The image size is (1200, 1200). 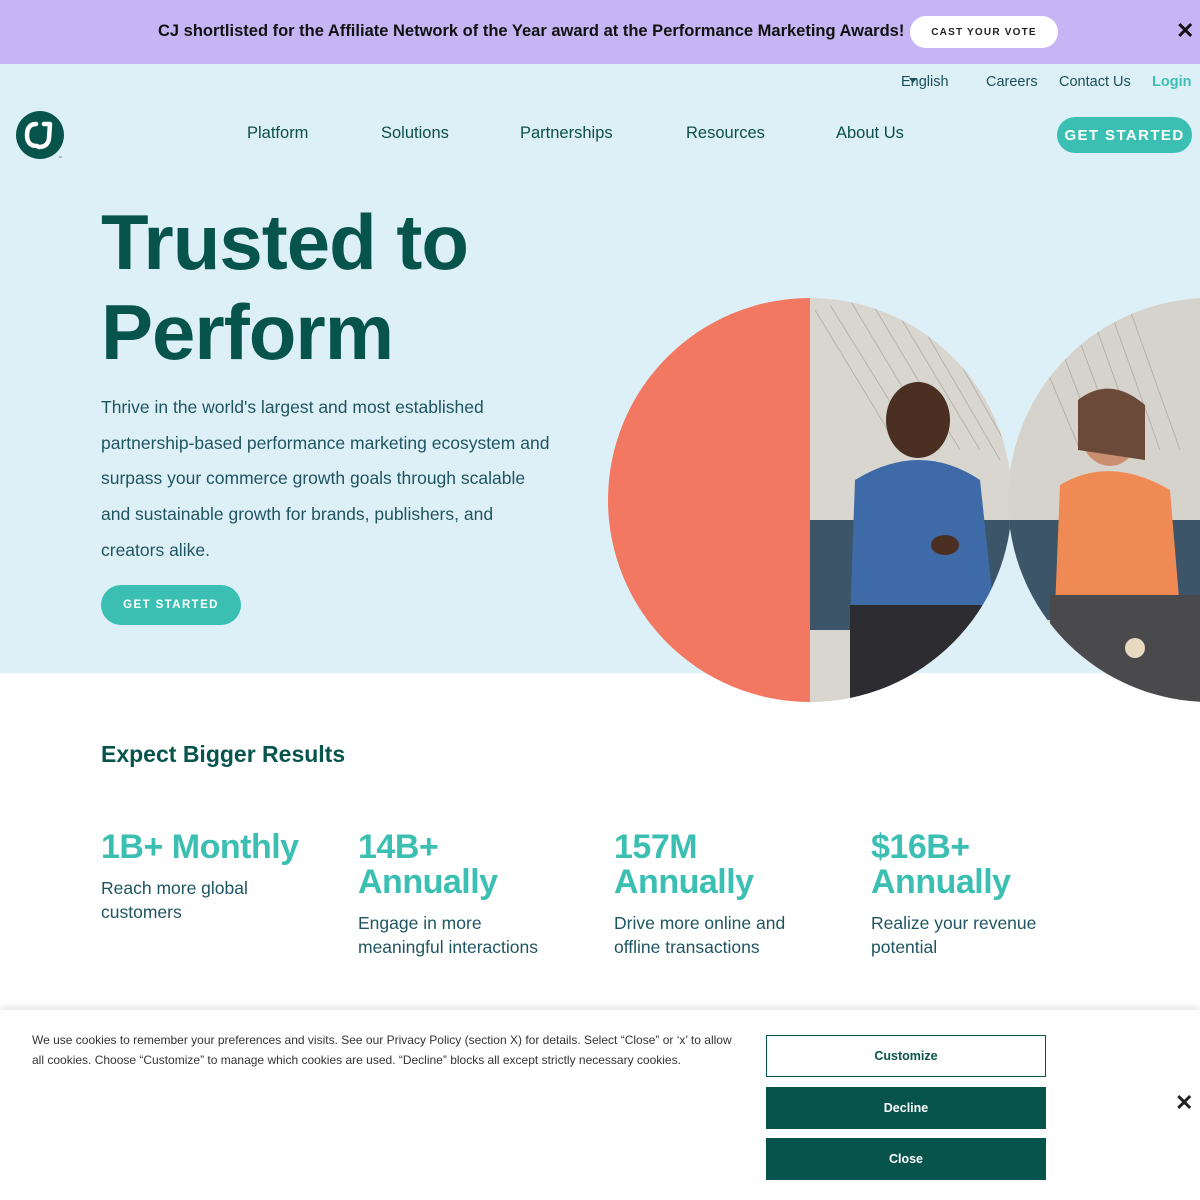 What do you see at coordinates (906, 1056) in the screenshot?
I see `customize-button: Customize` at bounding box center [906, 1056].